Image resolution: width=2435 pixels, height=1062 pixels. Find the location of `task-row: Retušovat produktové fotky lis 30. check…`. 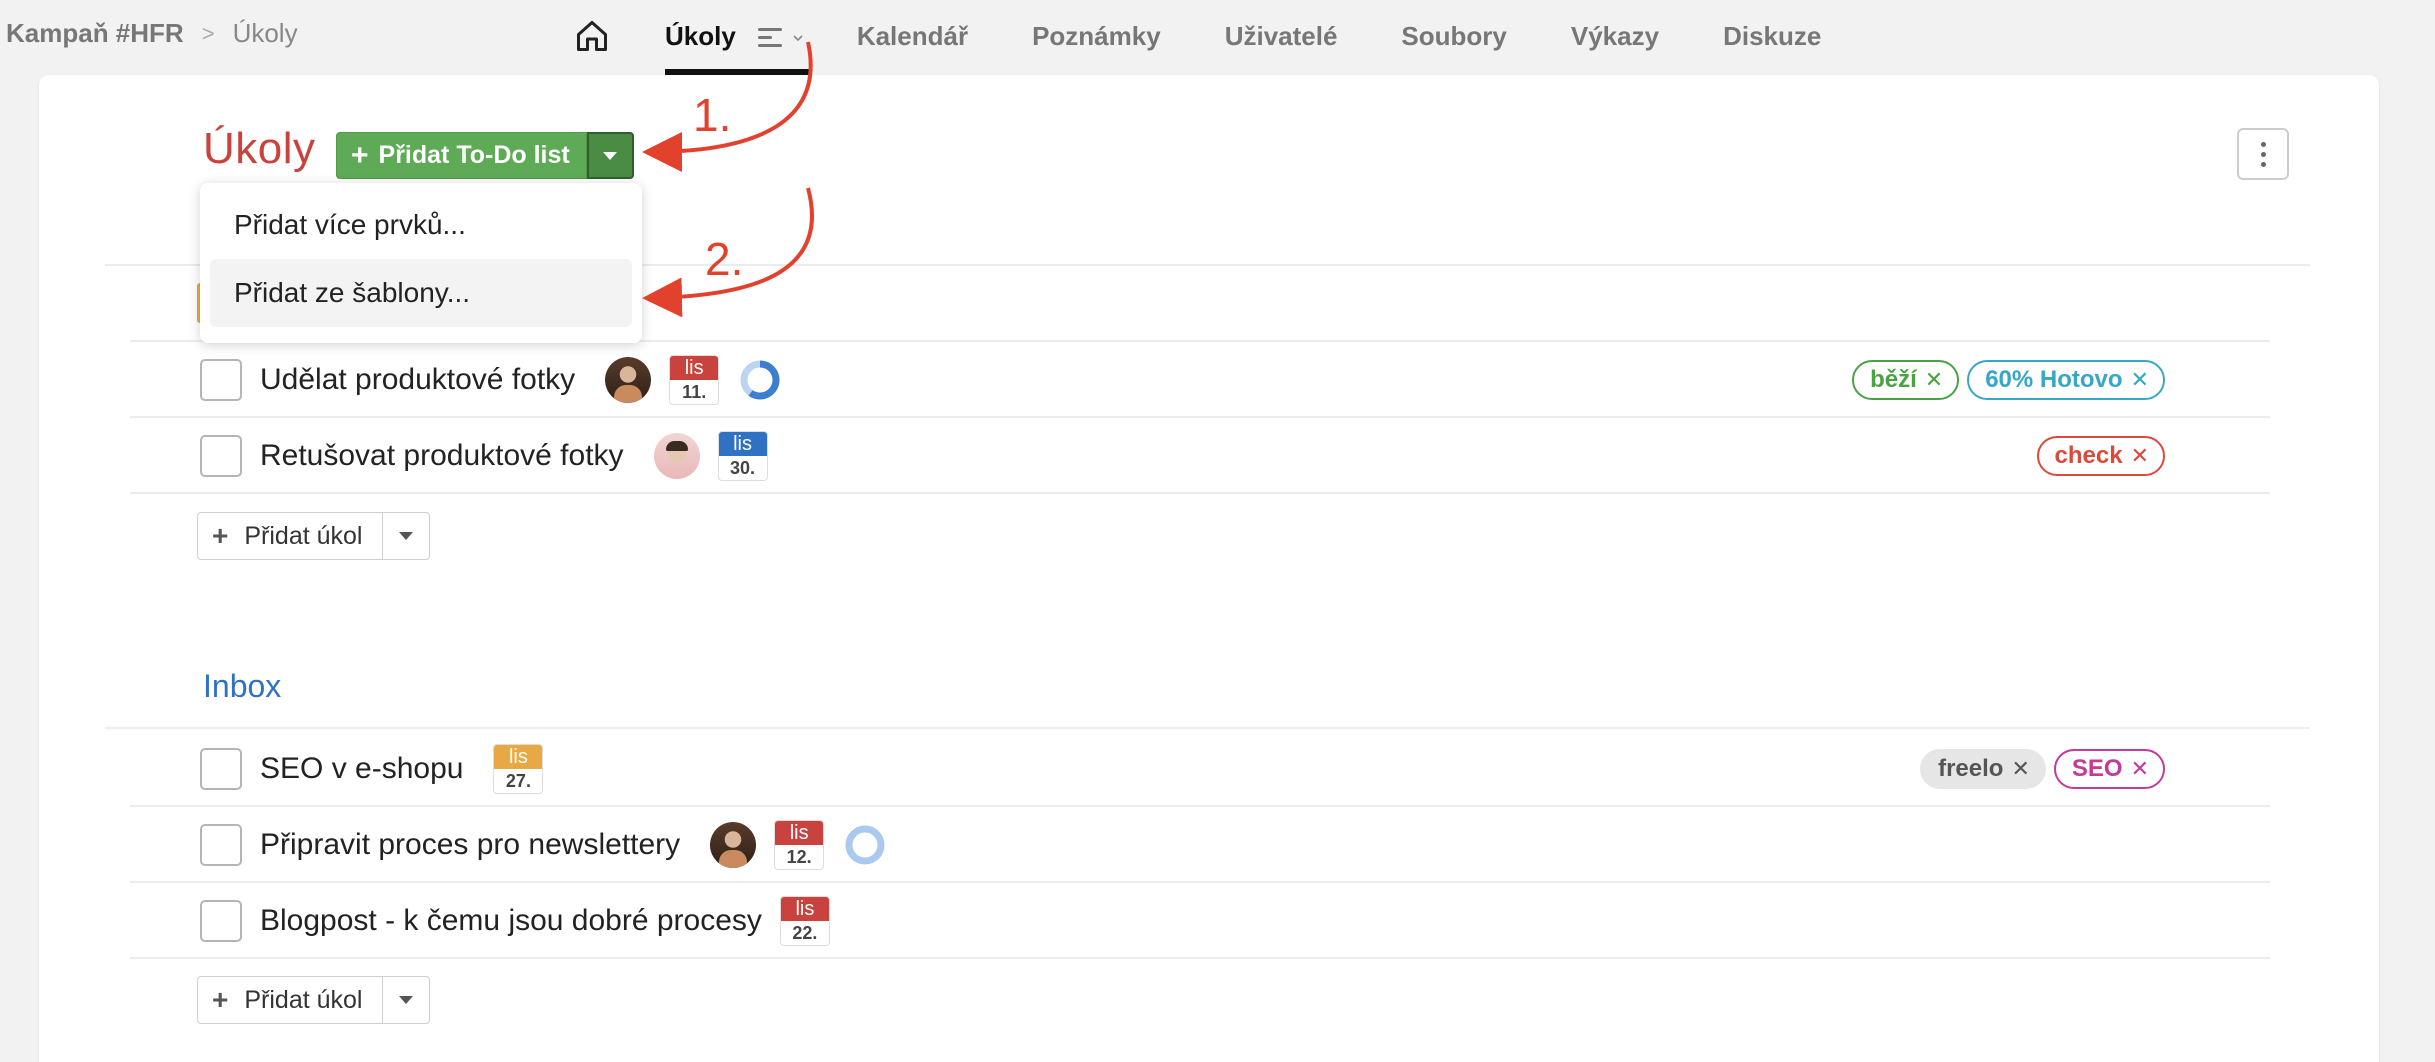

task-row: Retušovat produktové fotky lis 30. check… is located at coordinates (1182, 456).